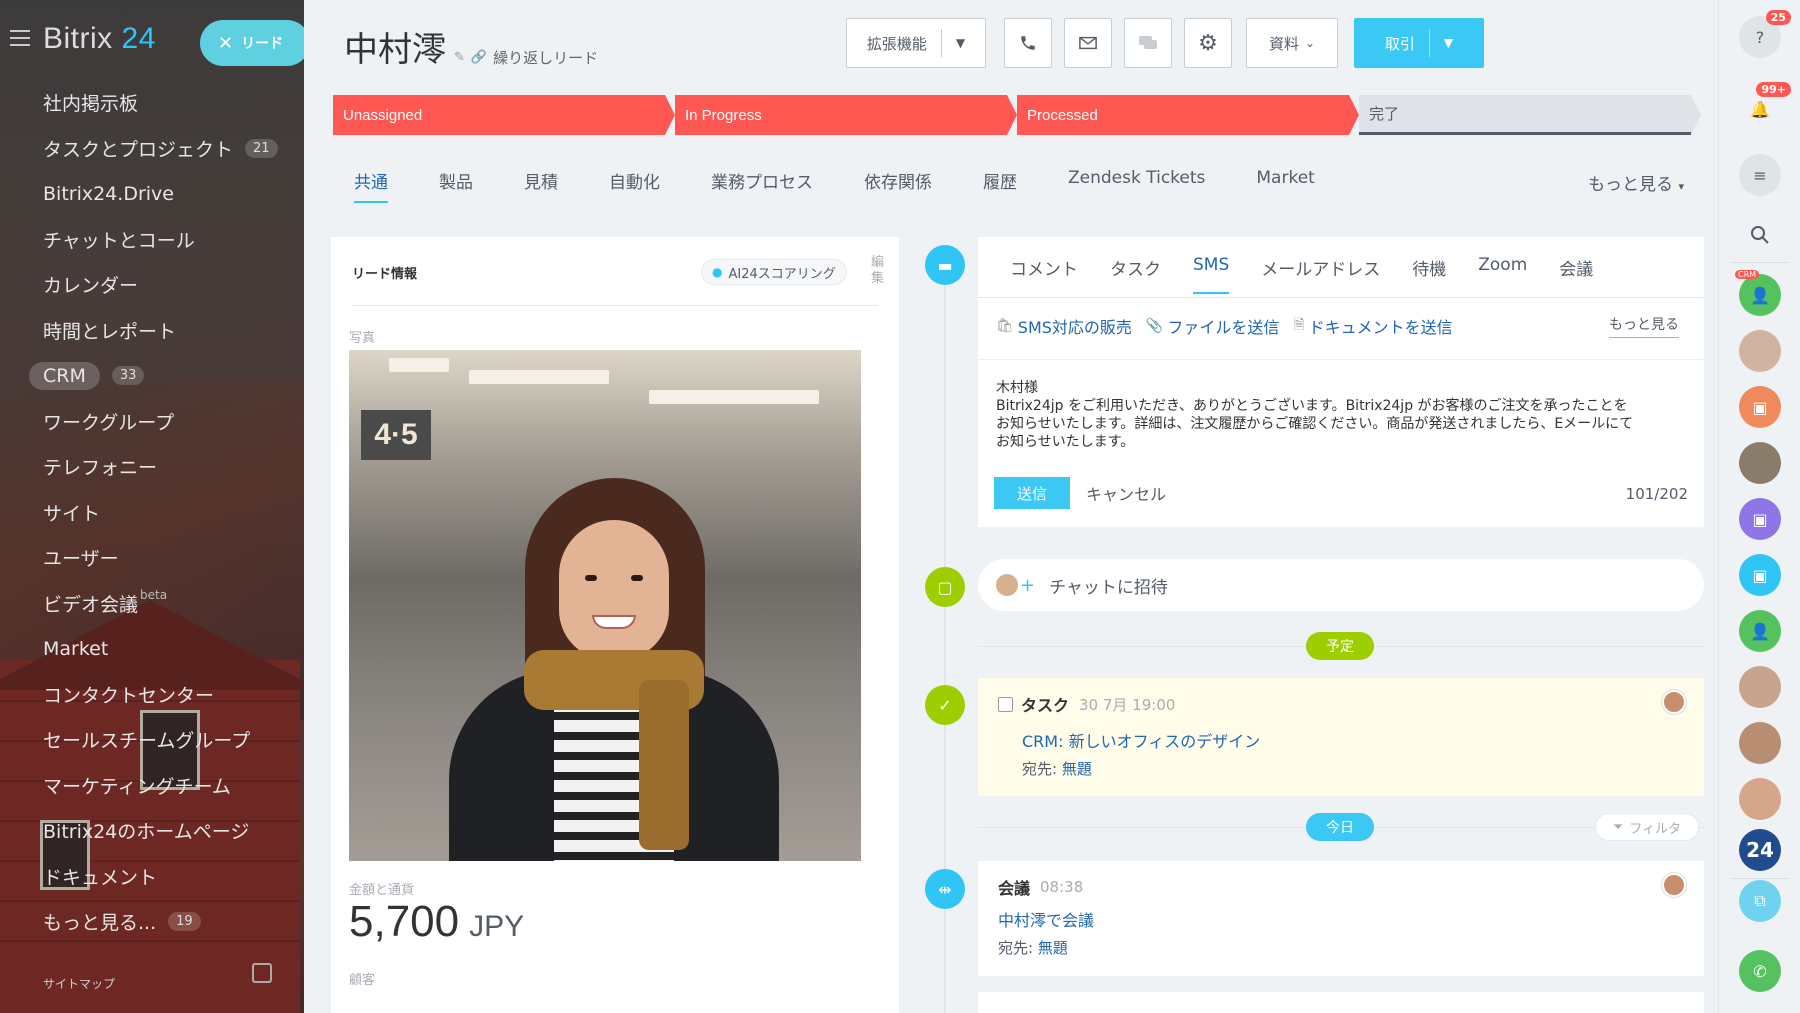 Image resolution: width=1800 pixels, height=1013 pixels. Describe the element at coordinates (1064, 326) in the screenshot. I see `sms-sales-action: 🛍 SMS対応の販売` at that location.